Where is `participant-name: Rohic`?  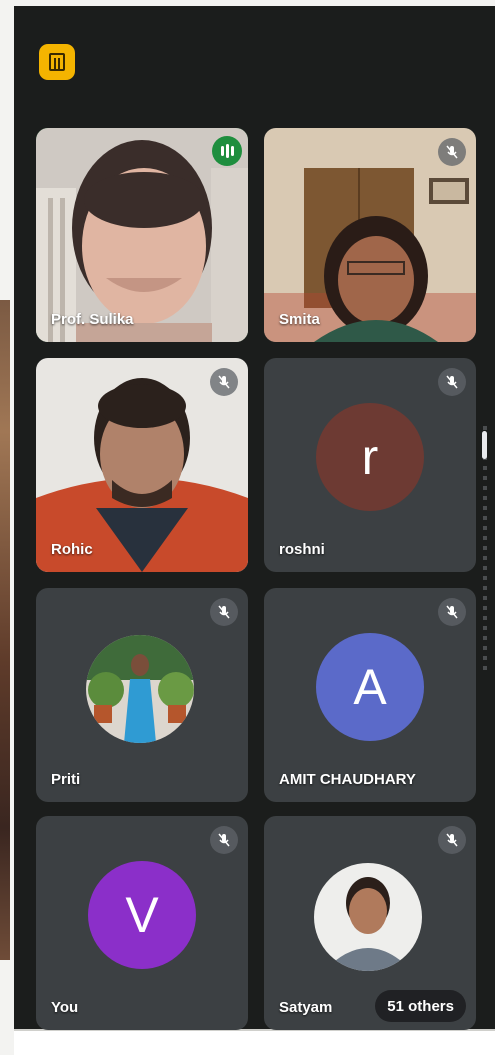 participant-name: Rohic is located at coordinates (72, 549).